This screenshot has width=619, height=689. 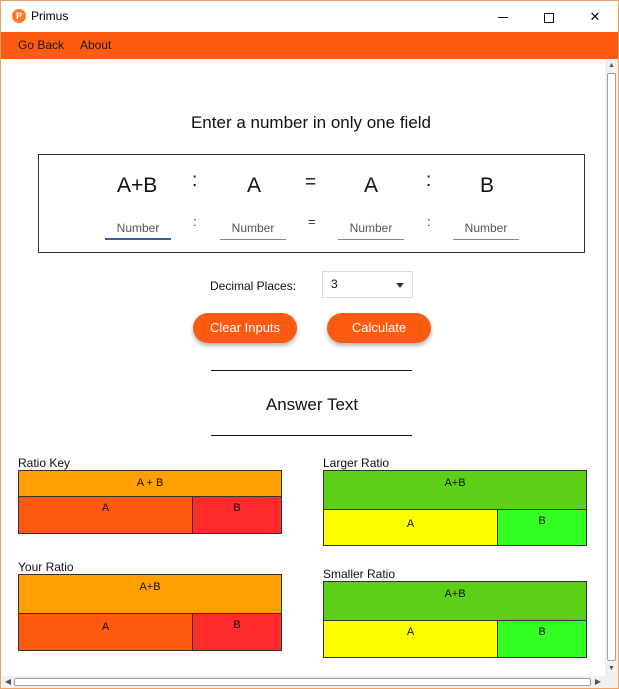 I want to click on menu-bar: Go Back About, so click(x=309, y=45).